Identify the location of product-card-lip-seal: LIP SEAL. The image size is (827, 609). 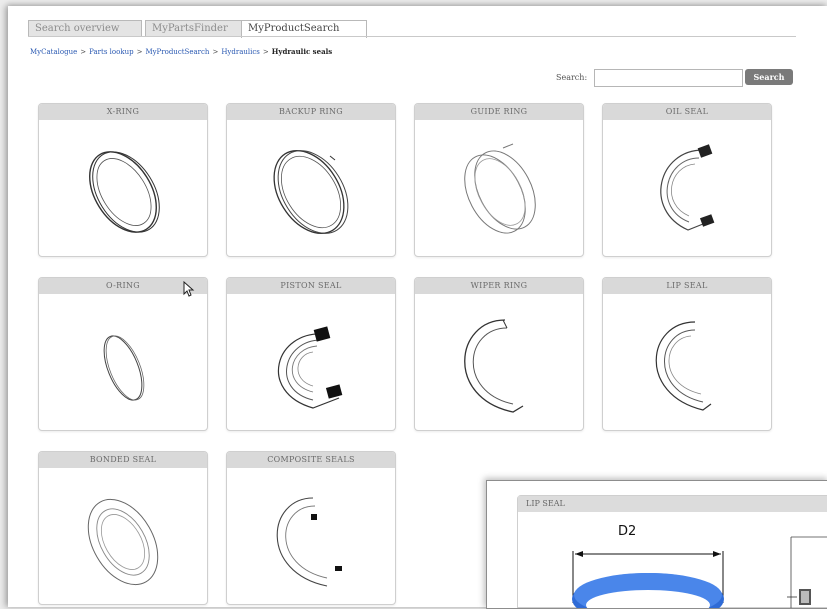
(687, 354).